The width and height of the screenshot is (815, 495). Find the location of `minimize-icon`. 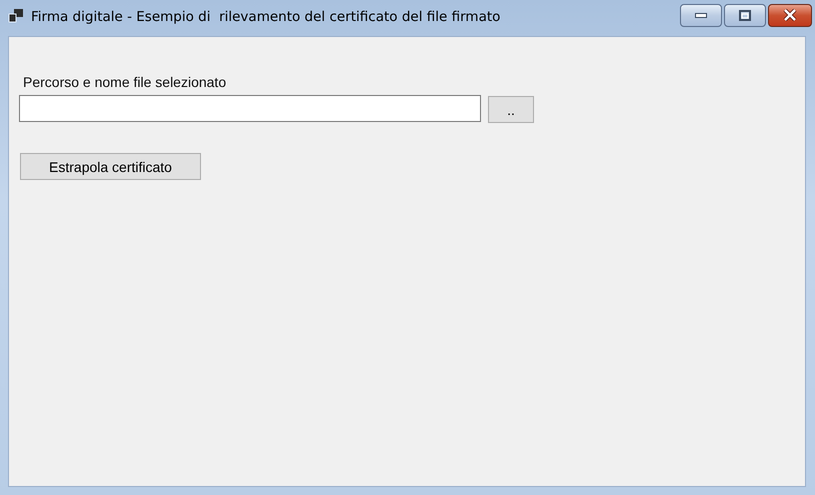

minimize-icon is located at coordinates (701, 15).